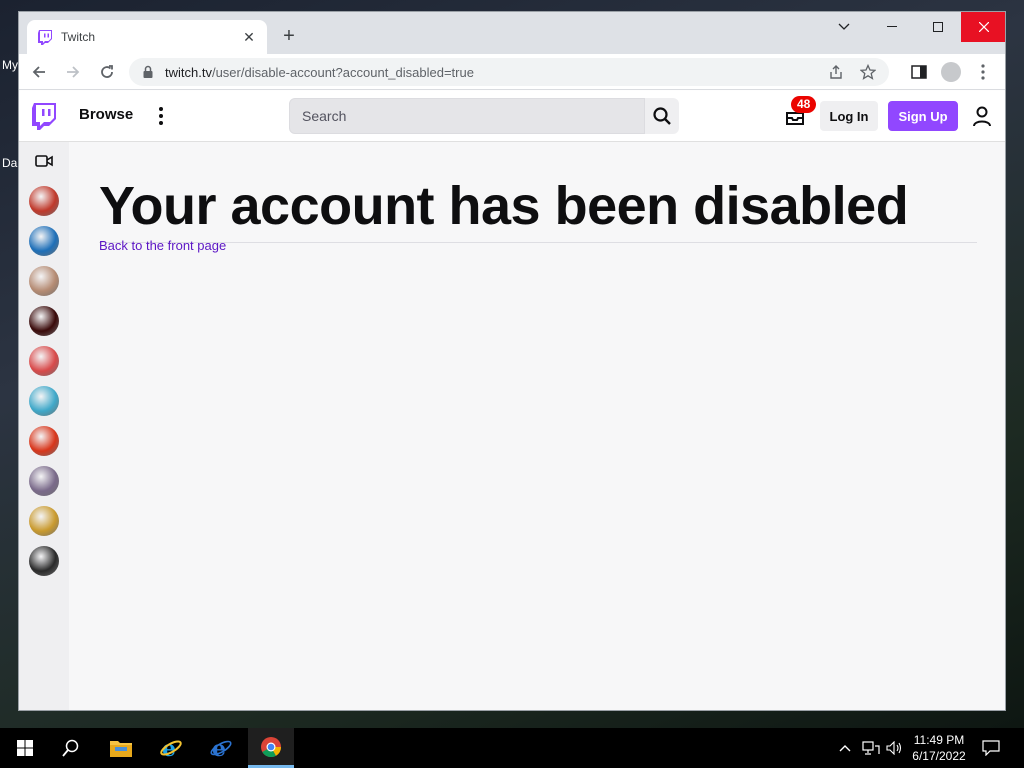 This screenshot has width=1024, height=768. What do you see at coordinates (844, 27) in the screenshot?
I see `tab-search-icon` at bounding box center [844, 27].